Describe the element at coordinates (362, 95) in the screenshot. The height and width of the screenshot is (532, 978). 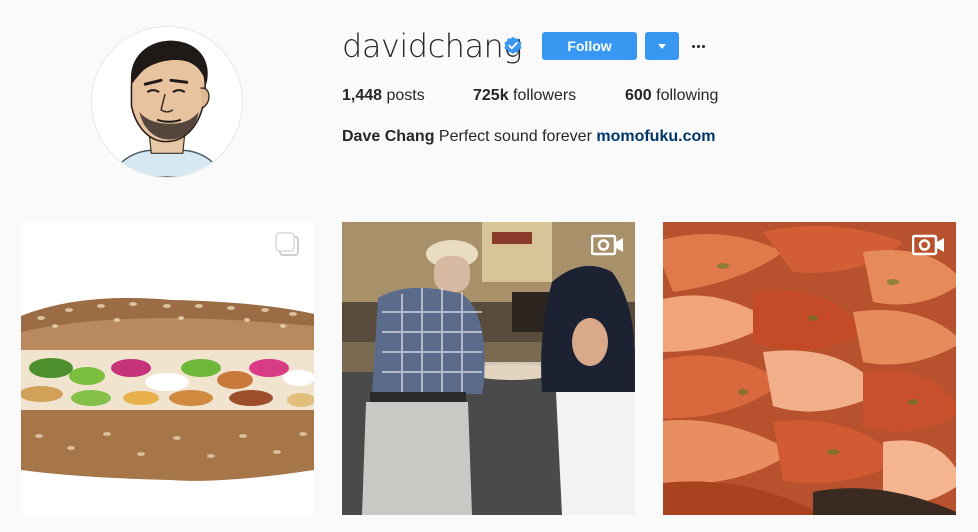
I see `posts-count: 1,448` at that location.